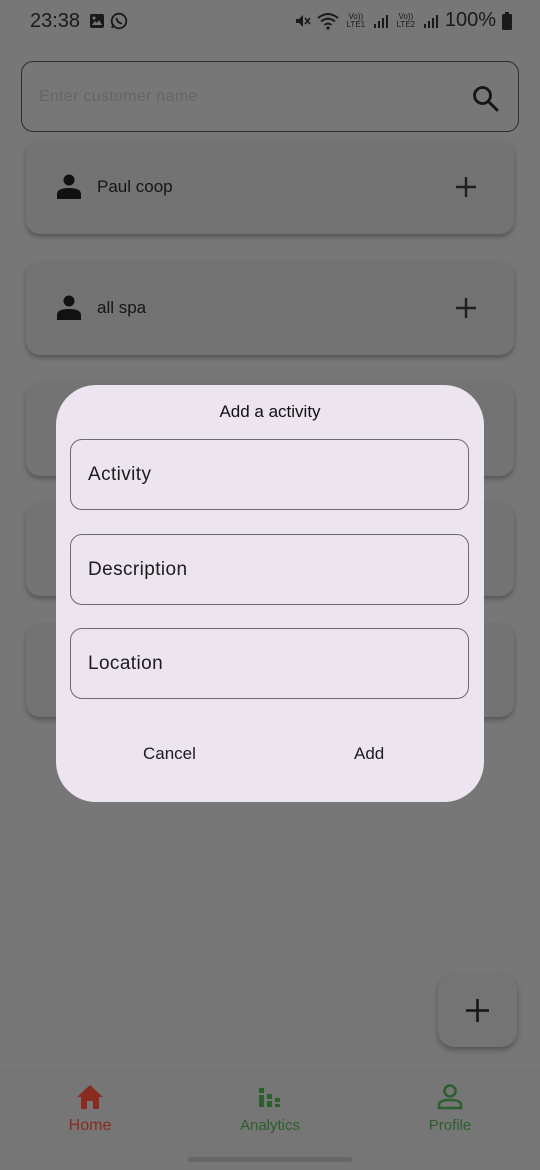 Image resolution: width=540 pixels, height=1170 pixels. What do you see at coordinates (122, 307) in the screenshot?
I see `customer-name: all spa` at bounding box center [122, 307].